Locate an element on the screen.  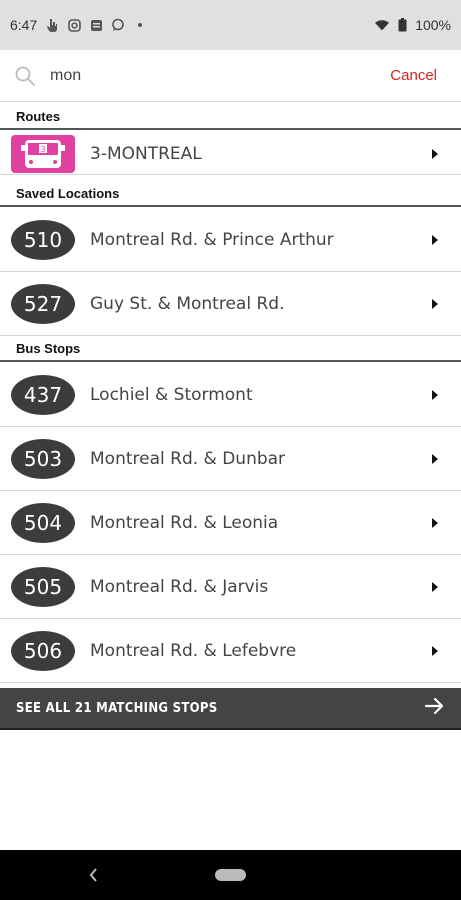
bus-stop-row: 505 Montreal Rd. & Jarvis is located at coordinates (230, 587).